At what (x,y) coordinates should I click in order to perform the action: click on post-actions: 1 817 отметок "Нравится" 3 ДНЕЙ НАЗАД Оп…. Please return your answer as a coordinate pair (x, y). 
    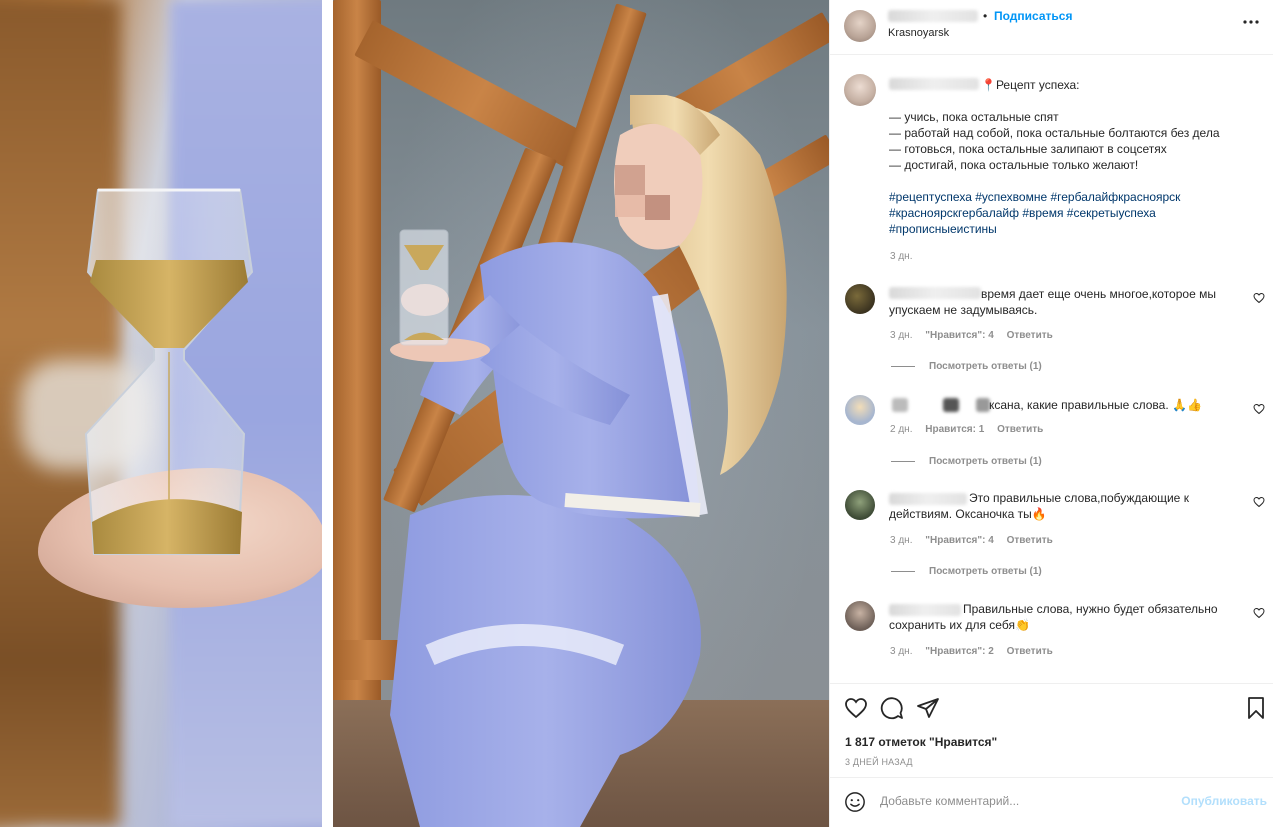
    Looking at the image, I should click on (1051, 755).